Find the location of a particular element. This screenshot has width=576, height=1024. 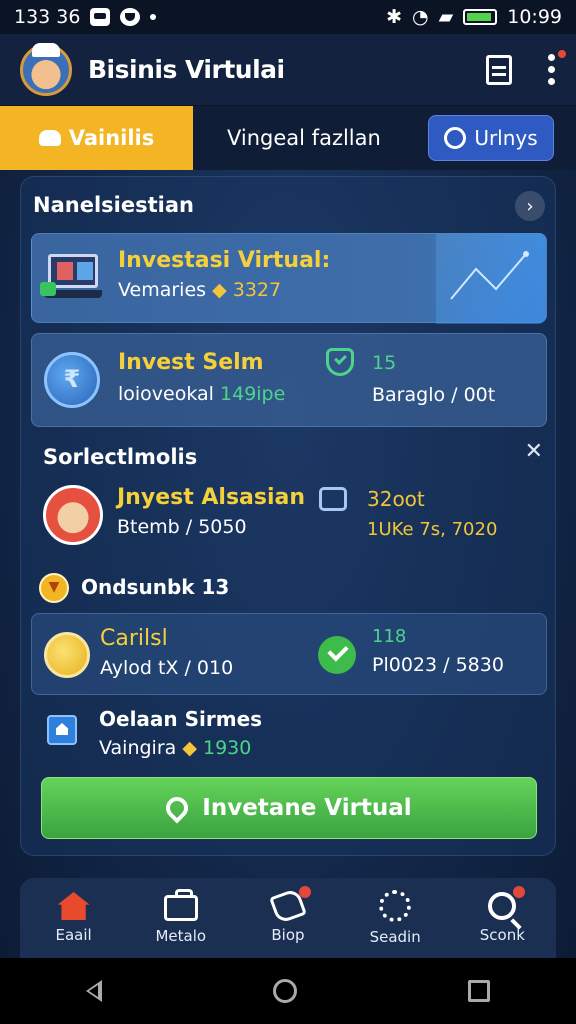

card-sub-value: 149ipe is located at coordinates (253, 394).